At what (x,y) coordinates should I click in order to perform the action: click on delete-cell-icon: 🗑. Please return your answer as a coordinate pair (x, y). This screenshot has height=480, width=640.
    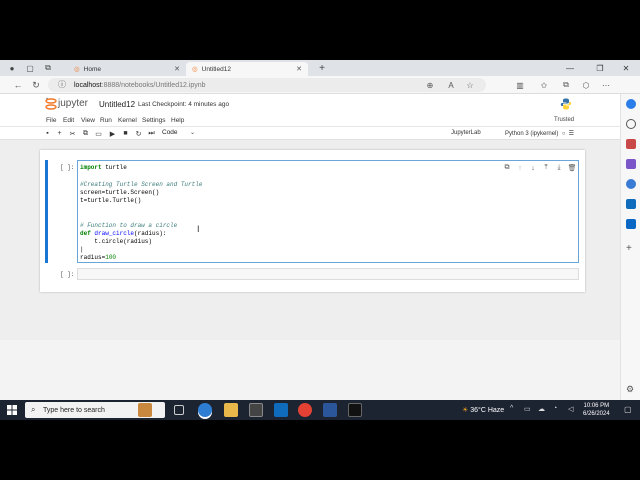
    Looking at the image, I should click on (572, 168).